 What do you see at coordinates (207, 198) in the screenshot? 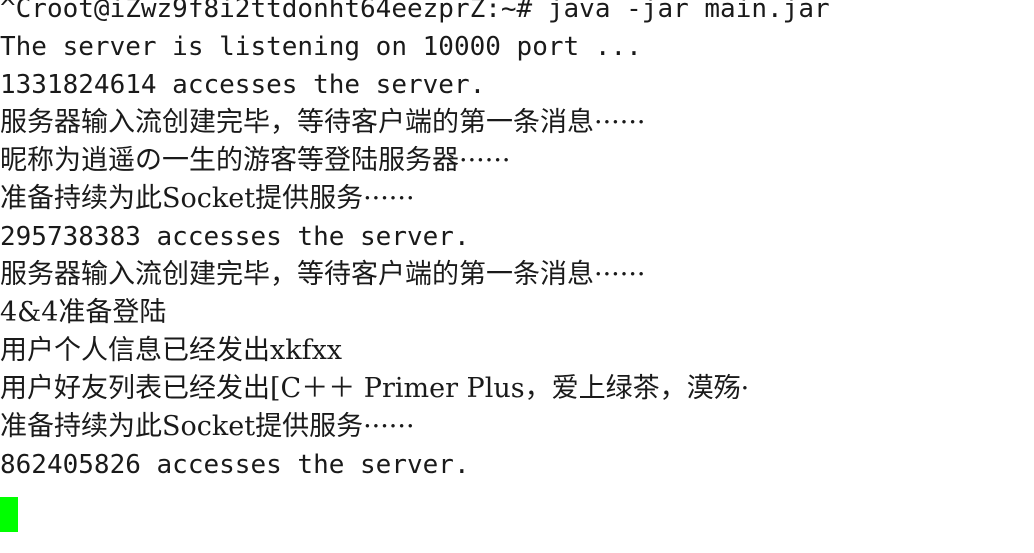
I see `terminal-line-socket-1: 准备持续为此Socket提供服务······` at bounding box center [207, 198].